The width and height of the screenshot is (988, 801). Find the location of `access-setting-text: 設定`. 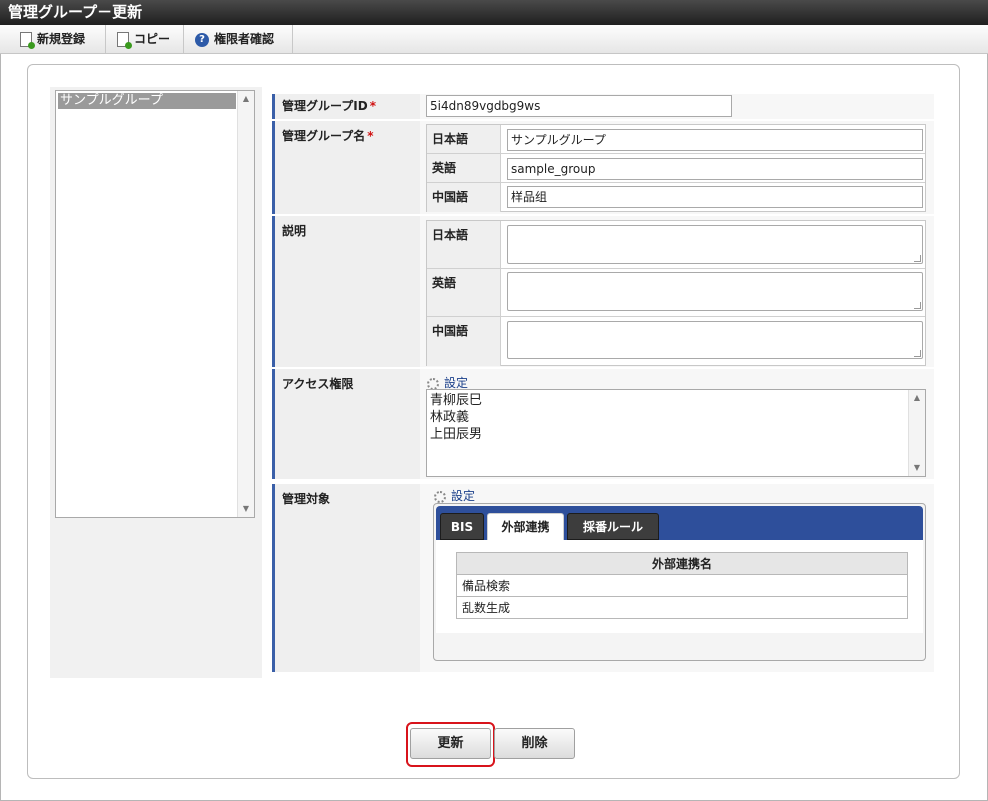

access-setting-text: 設定 is located at coordinates (456, 383).